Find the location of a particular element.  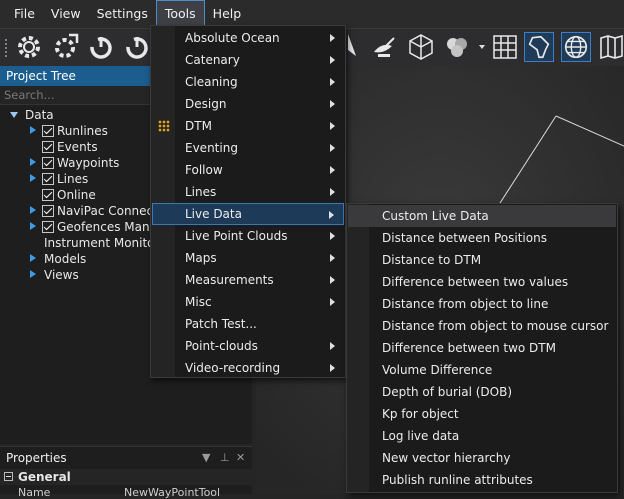

submenu-item-log-live-data: Log live data is located at coordinates (482, 436).